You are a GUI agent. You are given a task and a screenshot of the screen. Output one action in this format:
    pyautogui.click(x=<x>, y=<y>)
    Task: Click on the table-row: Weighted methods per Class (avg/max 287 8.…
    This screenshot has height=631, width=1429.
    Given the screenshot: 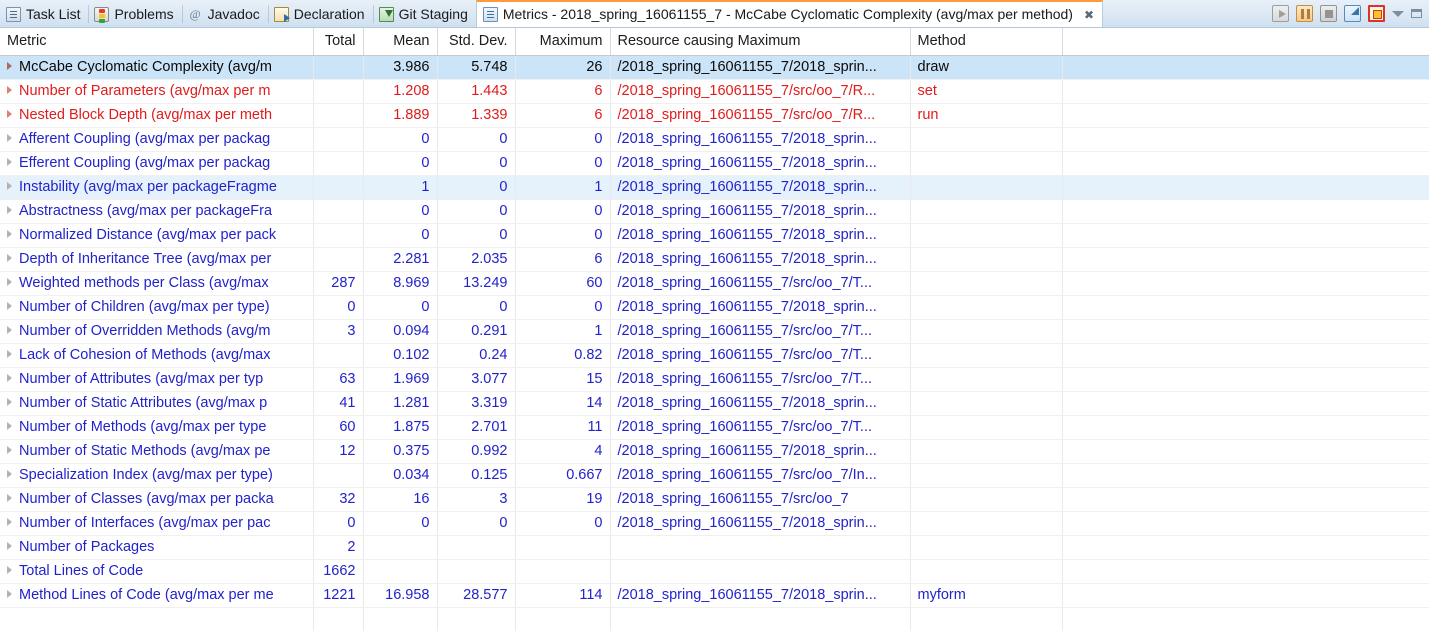 What is the action you would take?
    pyautogui.click(x=714, y=283)
    